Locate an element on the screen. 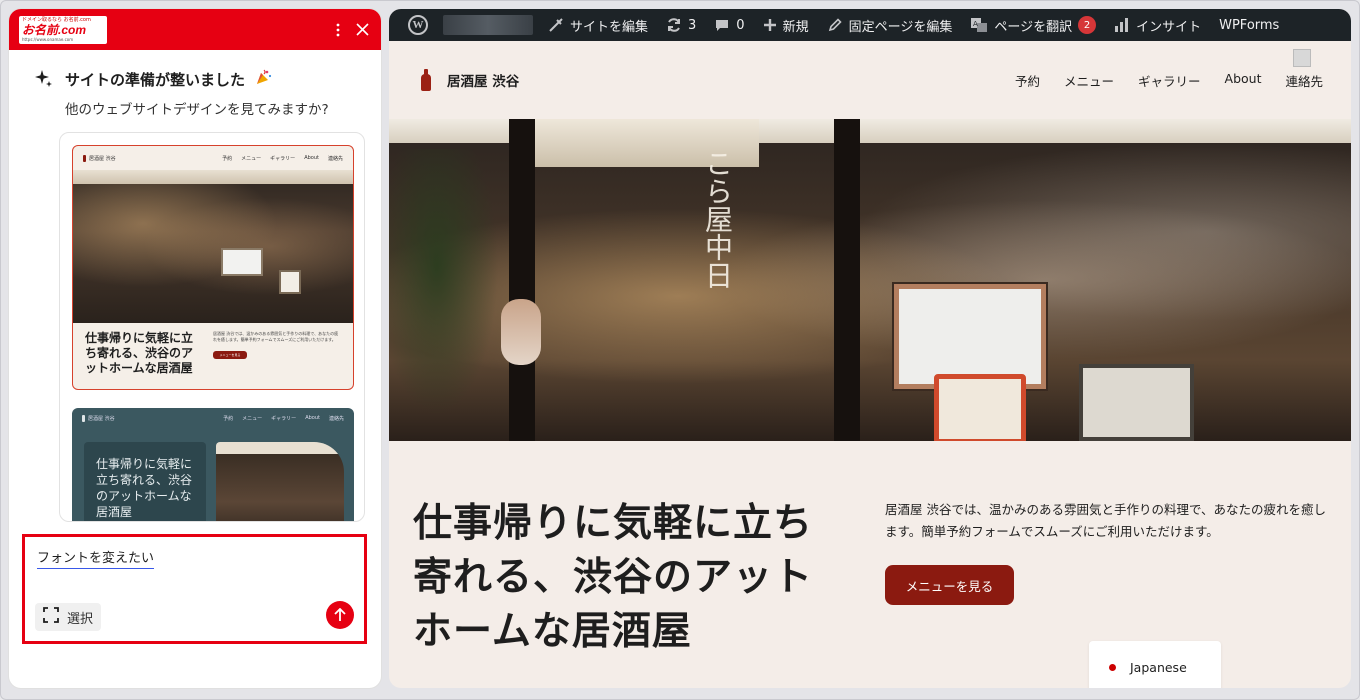  menu-board is located at coordinates (1136, 402).